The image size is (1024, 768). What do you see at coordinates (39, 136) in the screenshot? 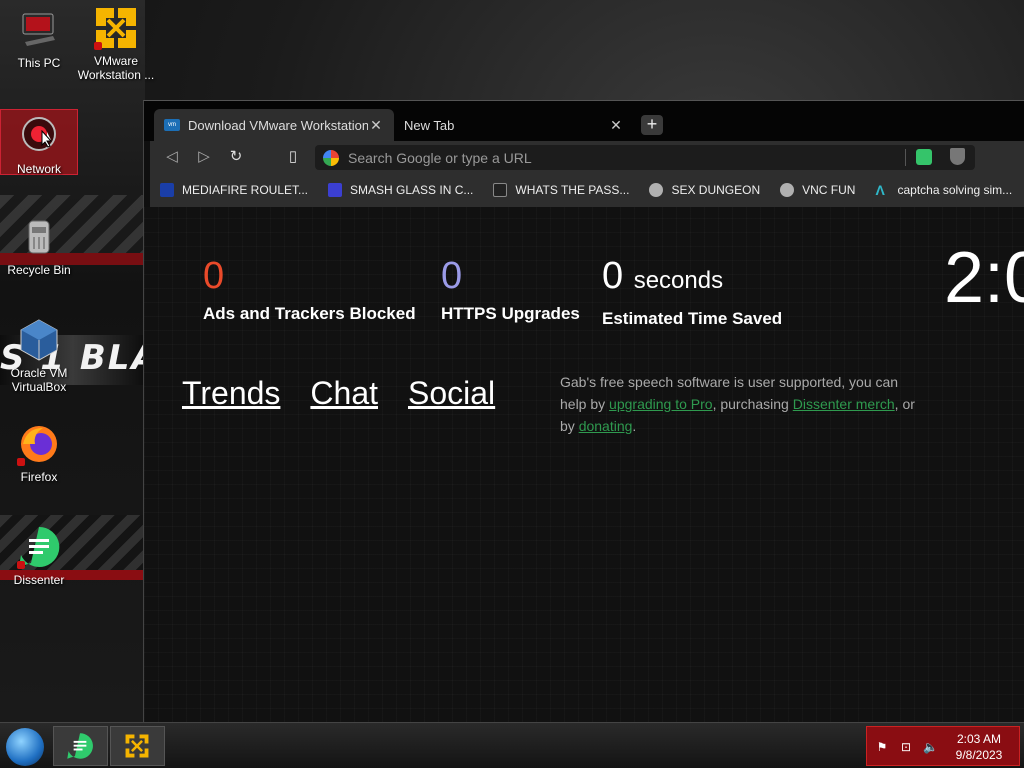
I see `network-icon` at bounding box center [39, 136].